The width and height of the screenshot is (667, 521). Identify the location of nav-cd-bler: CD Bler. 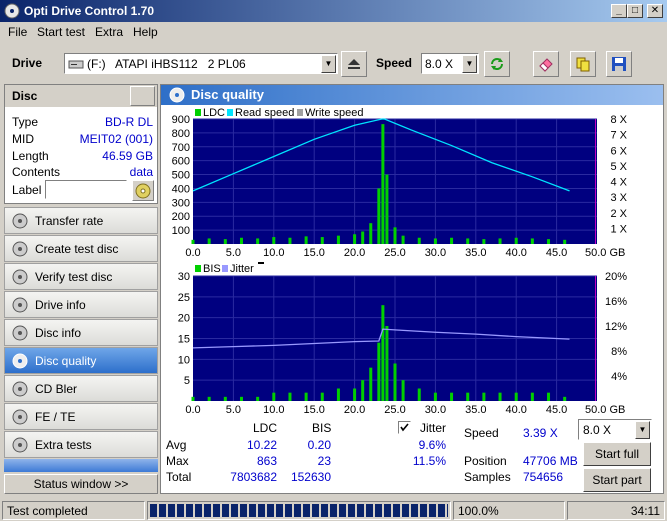
(81, 388).